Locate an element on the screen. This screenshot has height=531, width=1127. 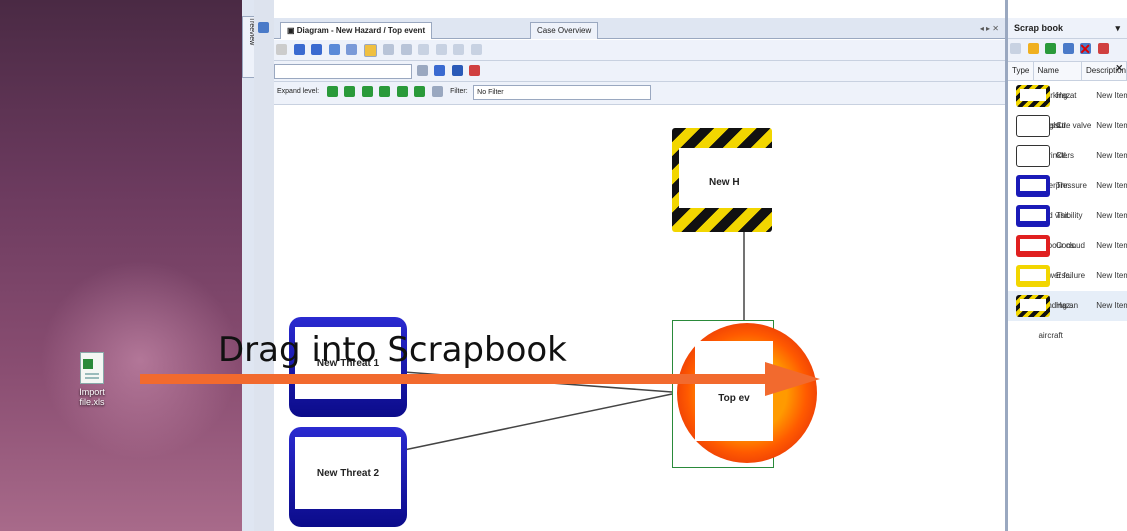
excel-file-icon is located at coordinates (92, 368).